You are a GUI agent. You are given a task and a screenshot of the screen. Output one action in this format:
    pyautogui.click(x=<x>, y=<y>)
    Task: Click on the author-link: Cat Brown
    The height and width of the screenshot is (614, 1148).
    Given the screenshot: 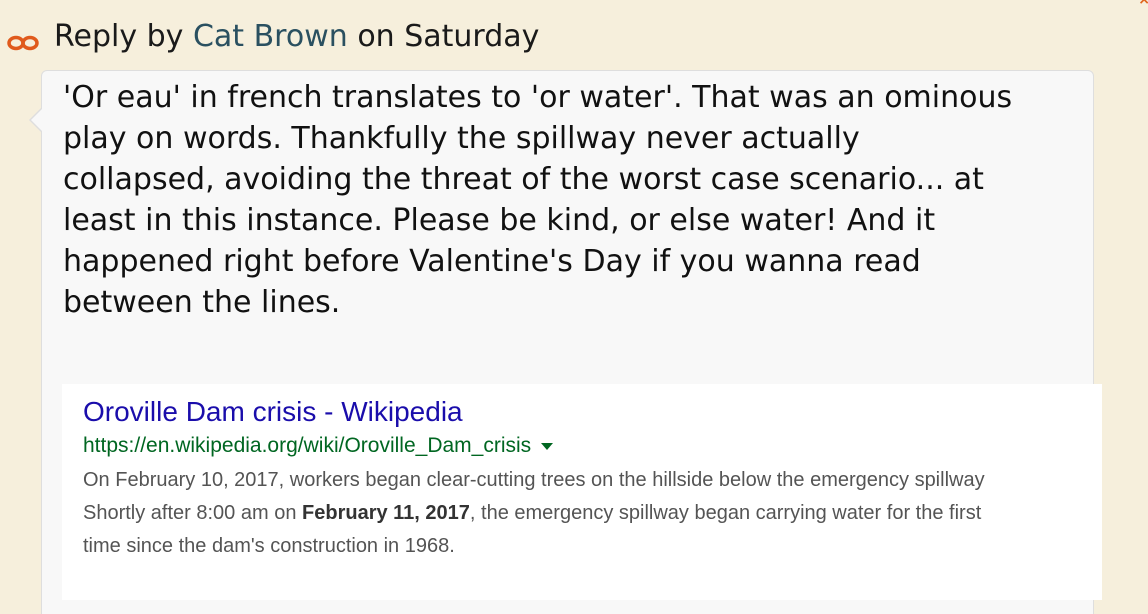 What is the action you would take?
    pyautogui.click(x=270, y=36)
    